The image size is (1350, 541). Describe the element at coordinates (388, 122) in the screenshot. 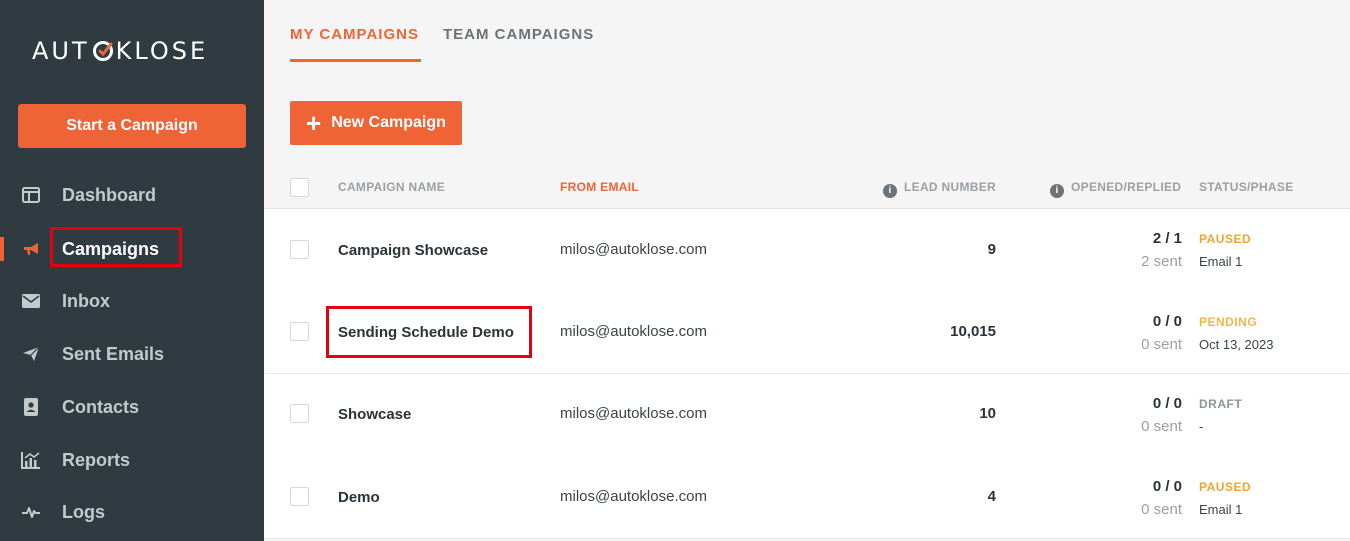

I see `new-campaign-label: New Campaign` at that location.